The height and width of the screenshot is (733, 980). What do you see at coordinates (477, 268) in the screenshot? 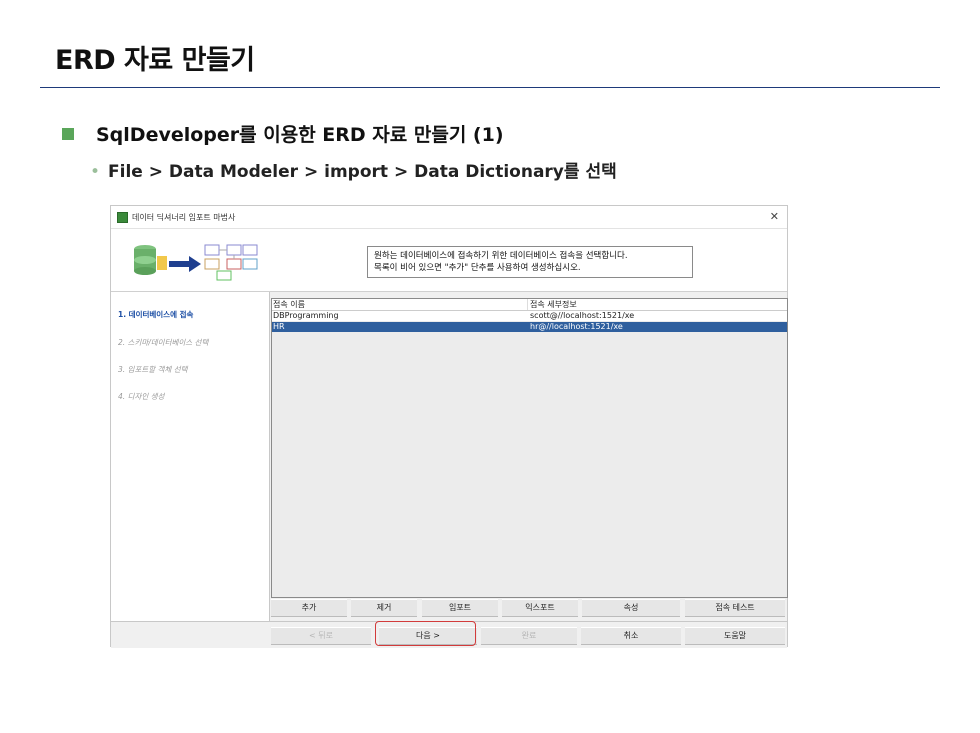
I see `instruction-line-2: 목록이 비어 있으면 "추가" 단추를 사용하여 생성하십시오.` at bounding box center [477, 268].